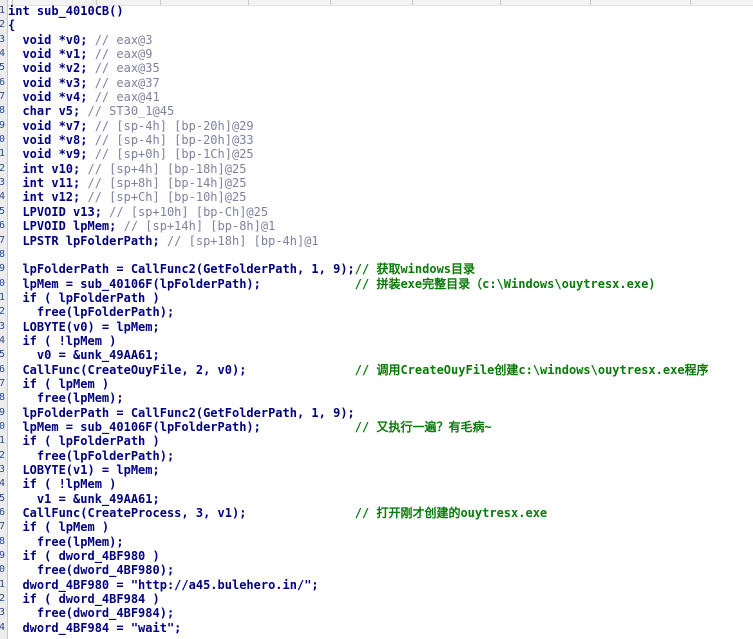  Describe the element at coordinates (185, 211) in the screenshot. I see `variable-comment: // [sp+10h] [bp-Ch]@25` at that location.